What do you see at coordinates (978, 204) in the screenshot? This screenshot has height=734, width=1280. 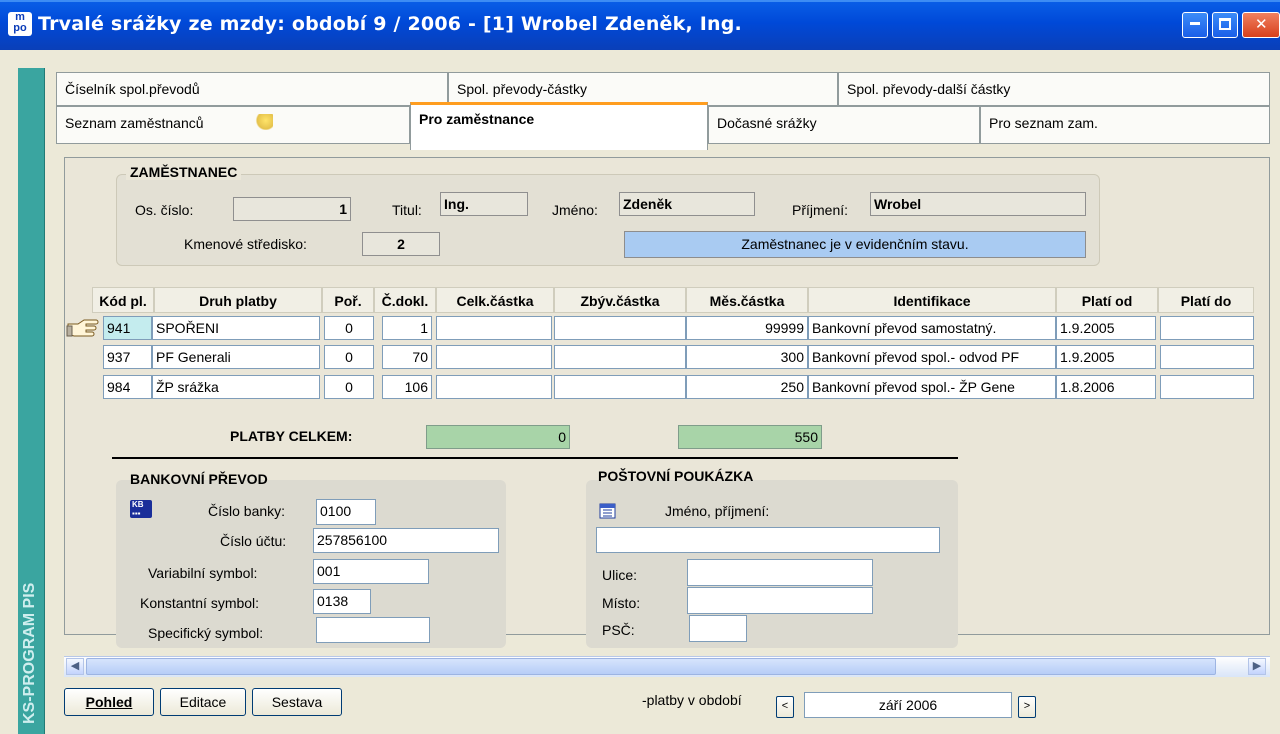 I see `prijmeni-field: Wrobel` at bounding box center [978, 204].